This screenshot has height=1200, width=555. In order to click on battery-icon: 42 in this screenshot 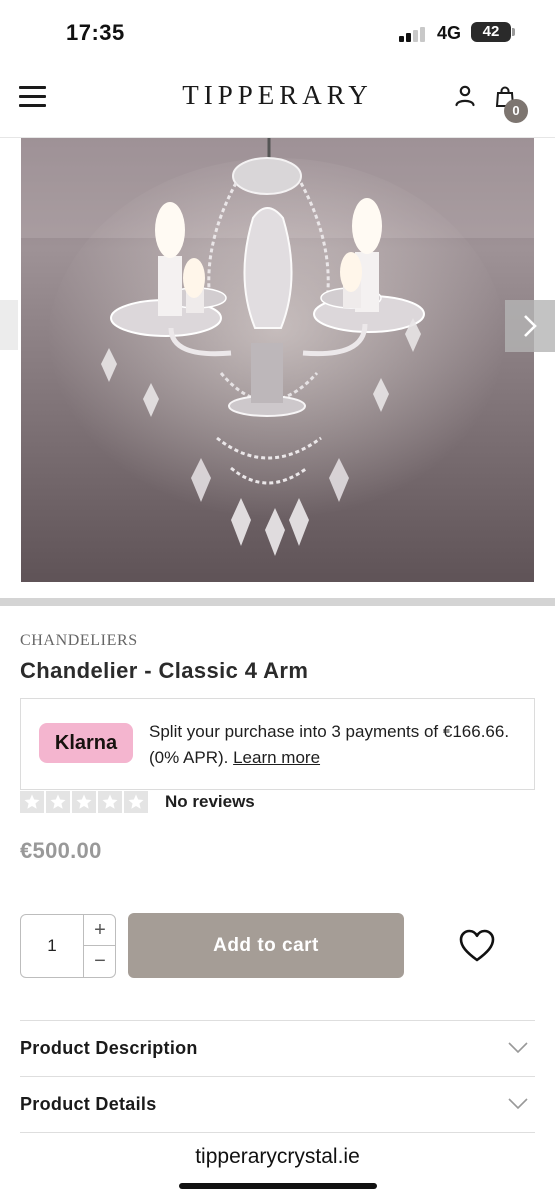, I will do `click(493, 32)`.